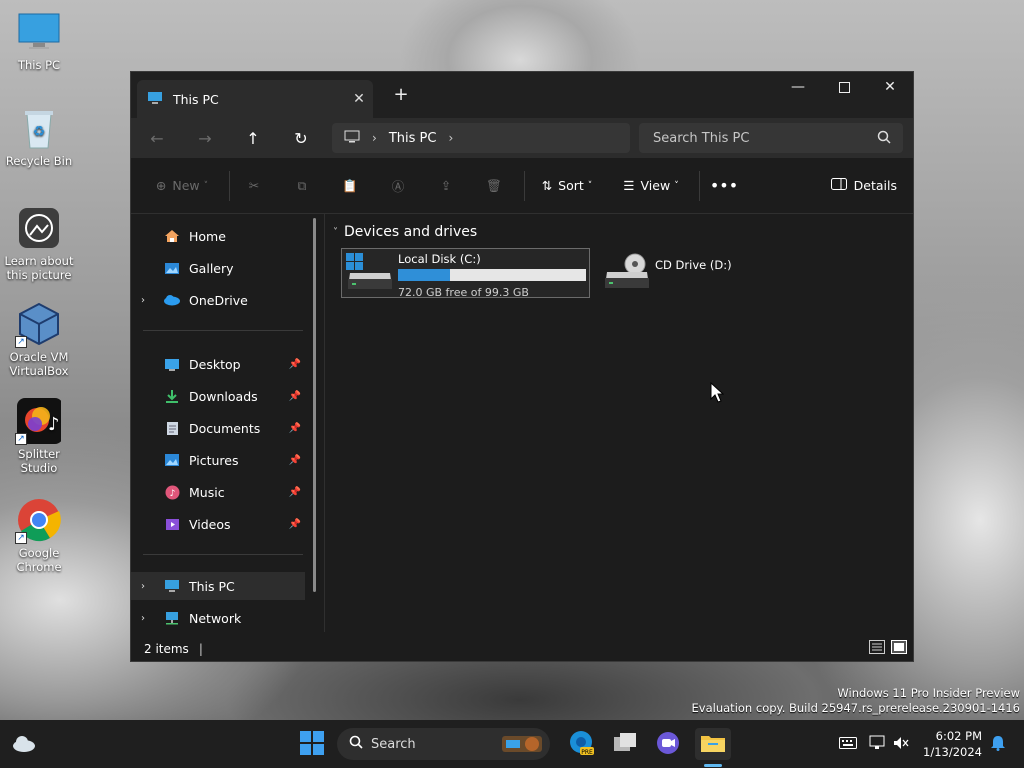 This screenshot has height=768, width=1024. I want to click on clock: 6:02 PM 1/13/2024, so click(952, 744).